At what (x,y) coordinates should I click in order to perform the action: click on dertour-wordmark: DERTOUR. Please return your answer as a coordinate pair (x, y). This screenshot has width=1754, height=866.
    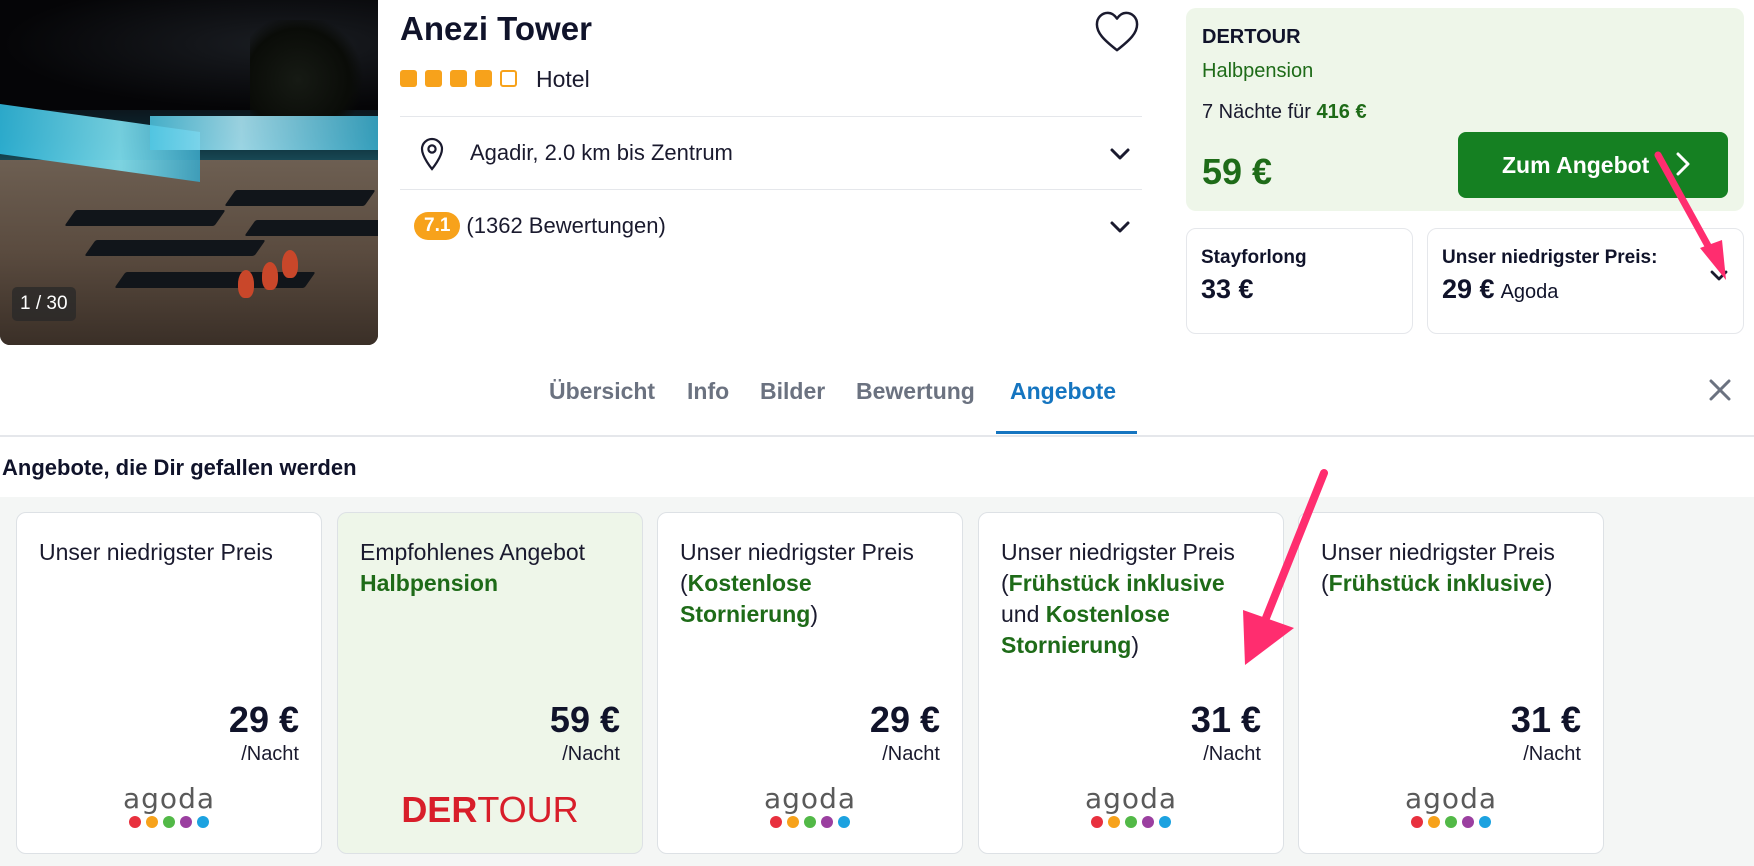
    Looking at the image, I should click on (490, 809).